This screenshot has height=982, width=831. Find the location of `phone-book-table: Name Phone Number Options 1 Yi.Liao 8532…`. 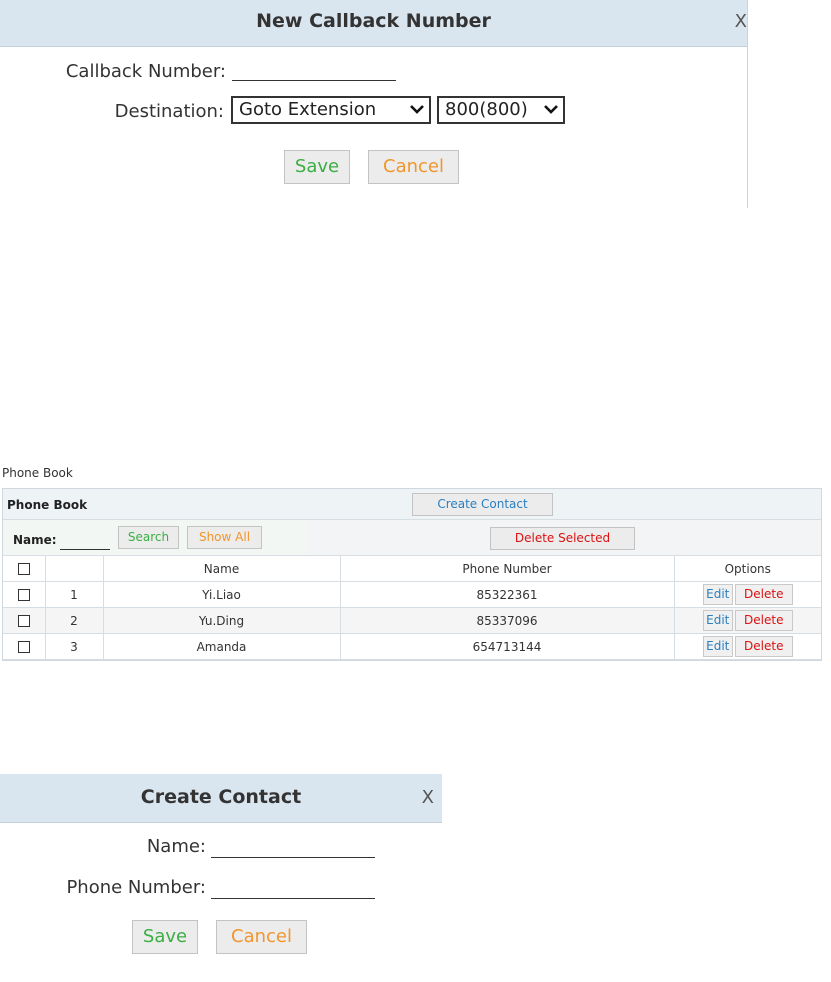

phone-book-table: Name Phone Number Options 1 Yi.Liao 8532… is located at coordinates (412, 608).